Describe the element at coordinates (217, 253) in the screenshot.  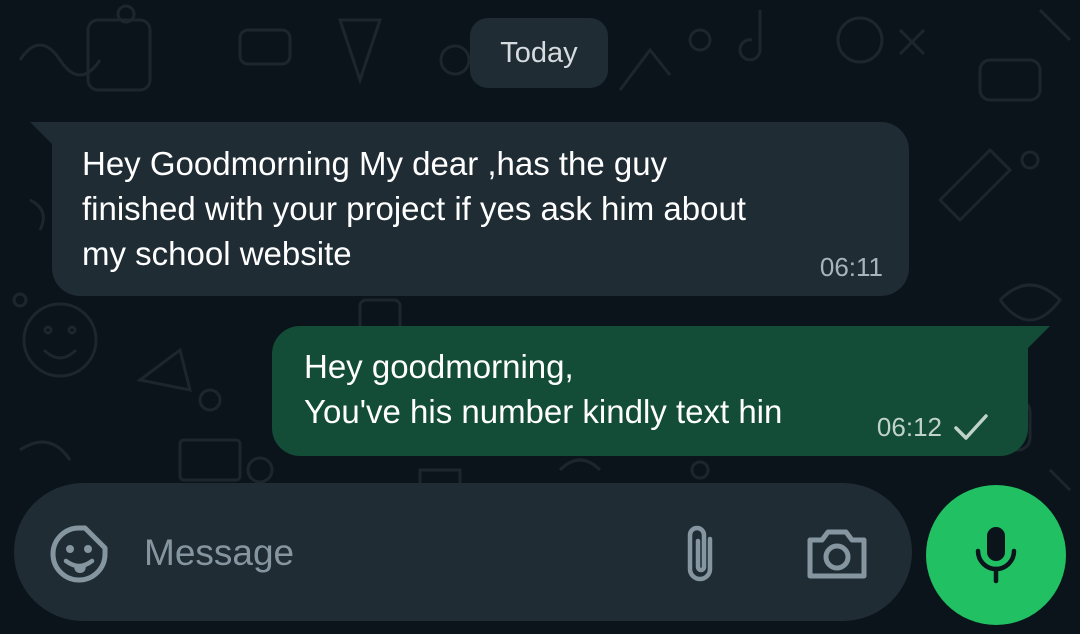
I see `message-text-line: my school website` at that location.